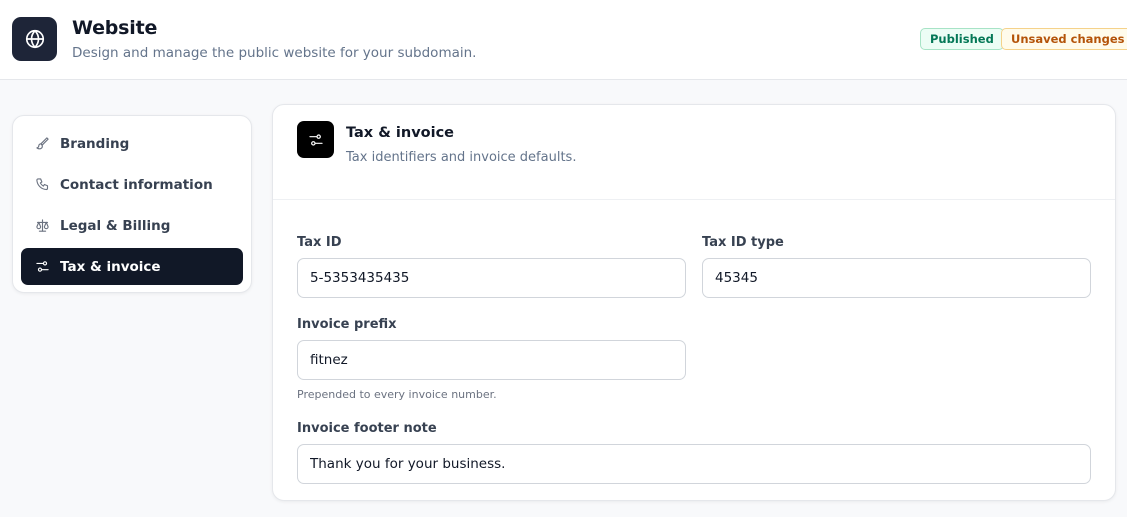 Image resolution: width=1127 pixels, height=517 pixels. I want to click on section-title: Tax & invoice, so click(400, 133).